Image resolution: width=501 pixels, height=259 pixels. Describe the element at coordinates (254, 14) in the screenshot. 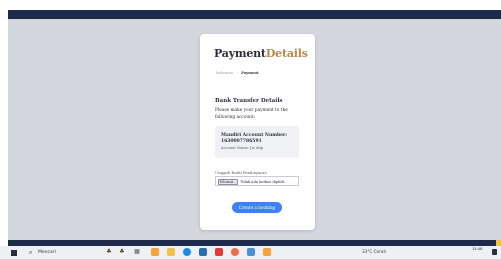

I see `site-header-strip` at that location.